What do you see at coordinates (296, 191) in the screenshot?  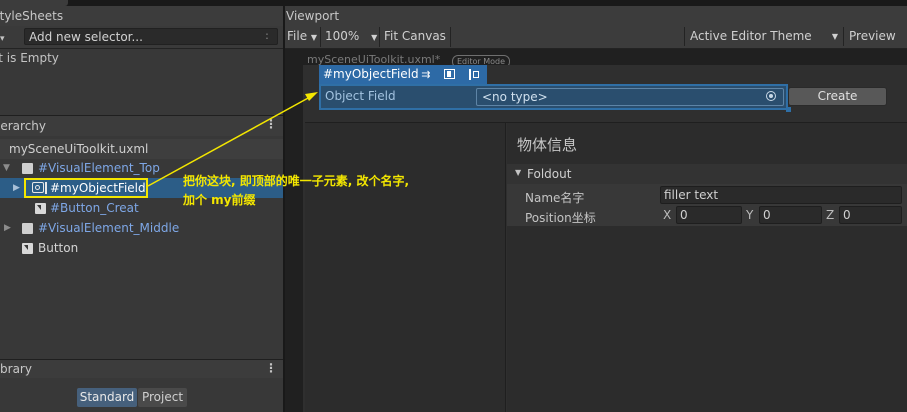 I see `annotation-text: 把你这块, 即顶部的唯一子元素, 改个名字, 加个 my前缀` at bounding box center [296, 191].